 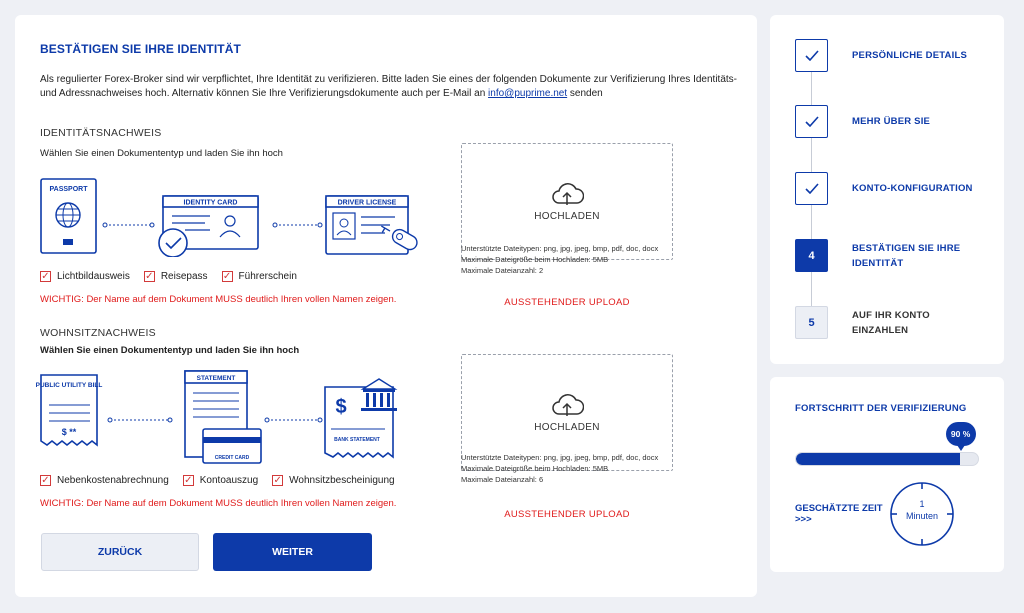 What do you see at coordinates (367, 203) in the screenshot?
I see `driver-license-label: DRIVER LICENSE` at bounding box center [367, 203].